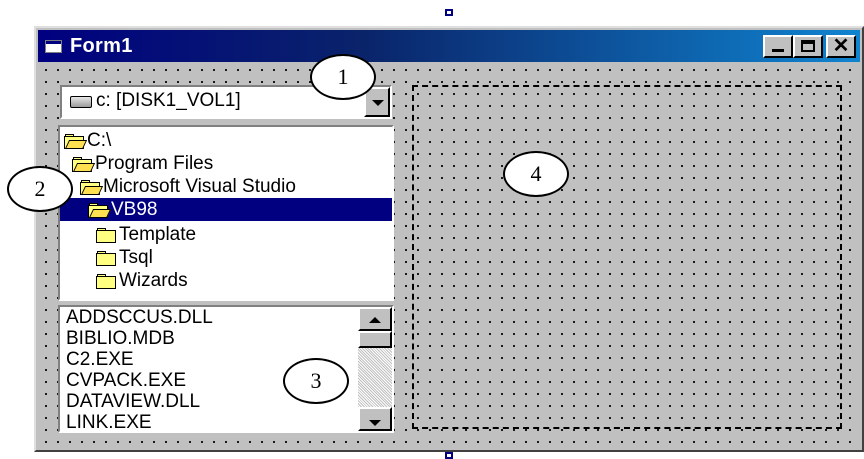 This screenshot has width=864, height=459. Describe the element at coordinates (199, 186) in the screenshot. I see `directory-item-label: Microsoft Visual Studio` at that location.